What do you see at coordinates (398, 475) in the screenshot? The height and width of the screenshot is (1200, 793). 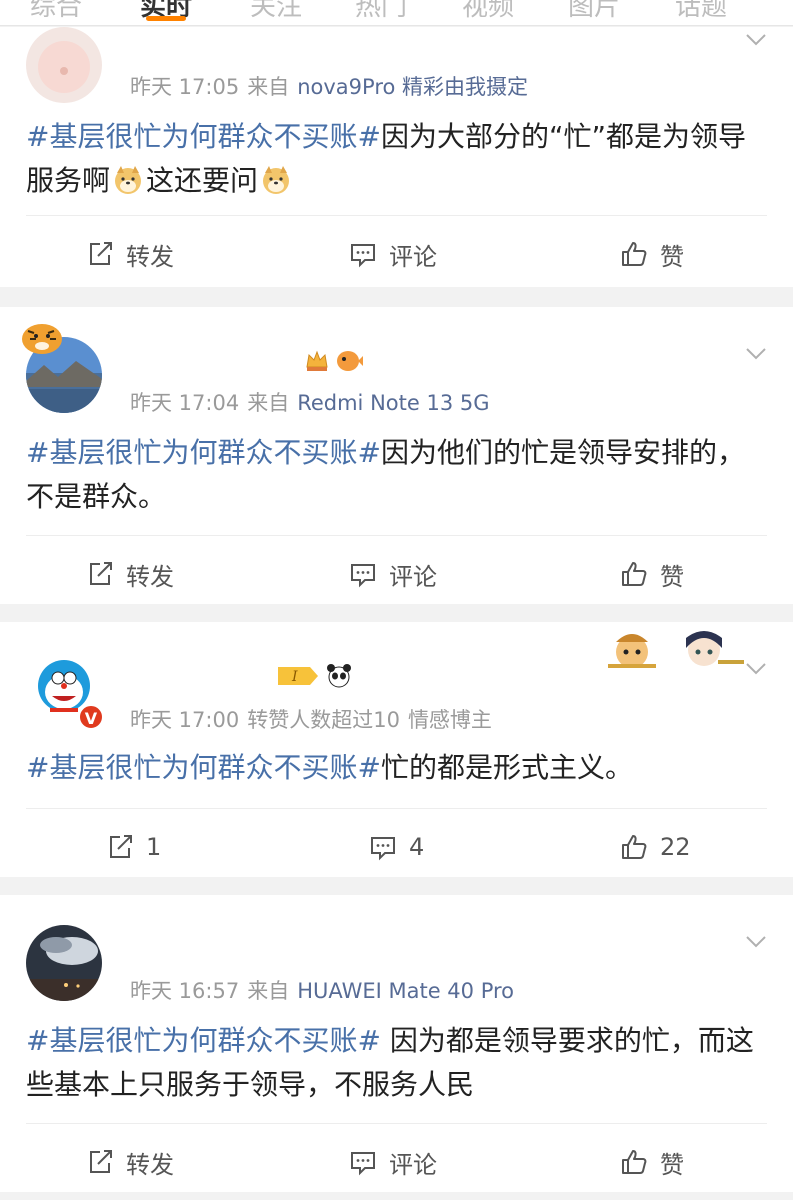 I see `post-text: #基层很忙为何群众不买账#因为他们的忙是领导安排的，不是群众。` at bounding box center [398, 475].